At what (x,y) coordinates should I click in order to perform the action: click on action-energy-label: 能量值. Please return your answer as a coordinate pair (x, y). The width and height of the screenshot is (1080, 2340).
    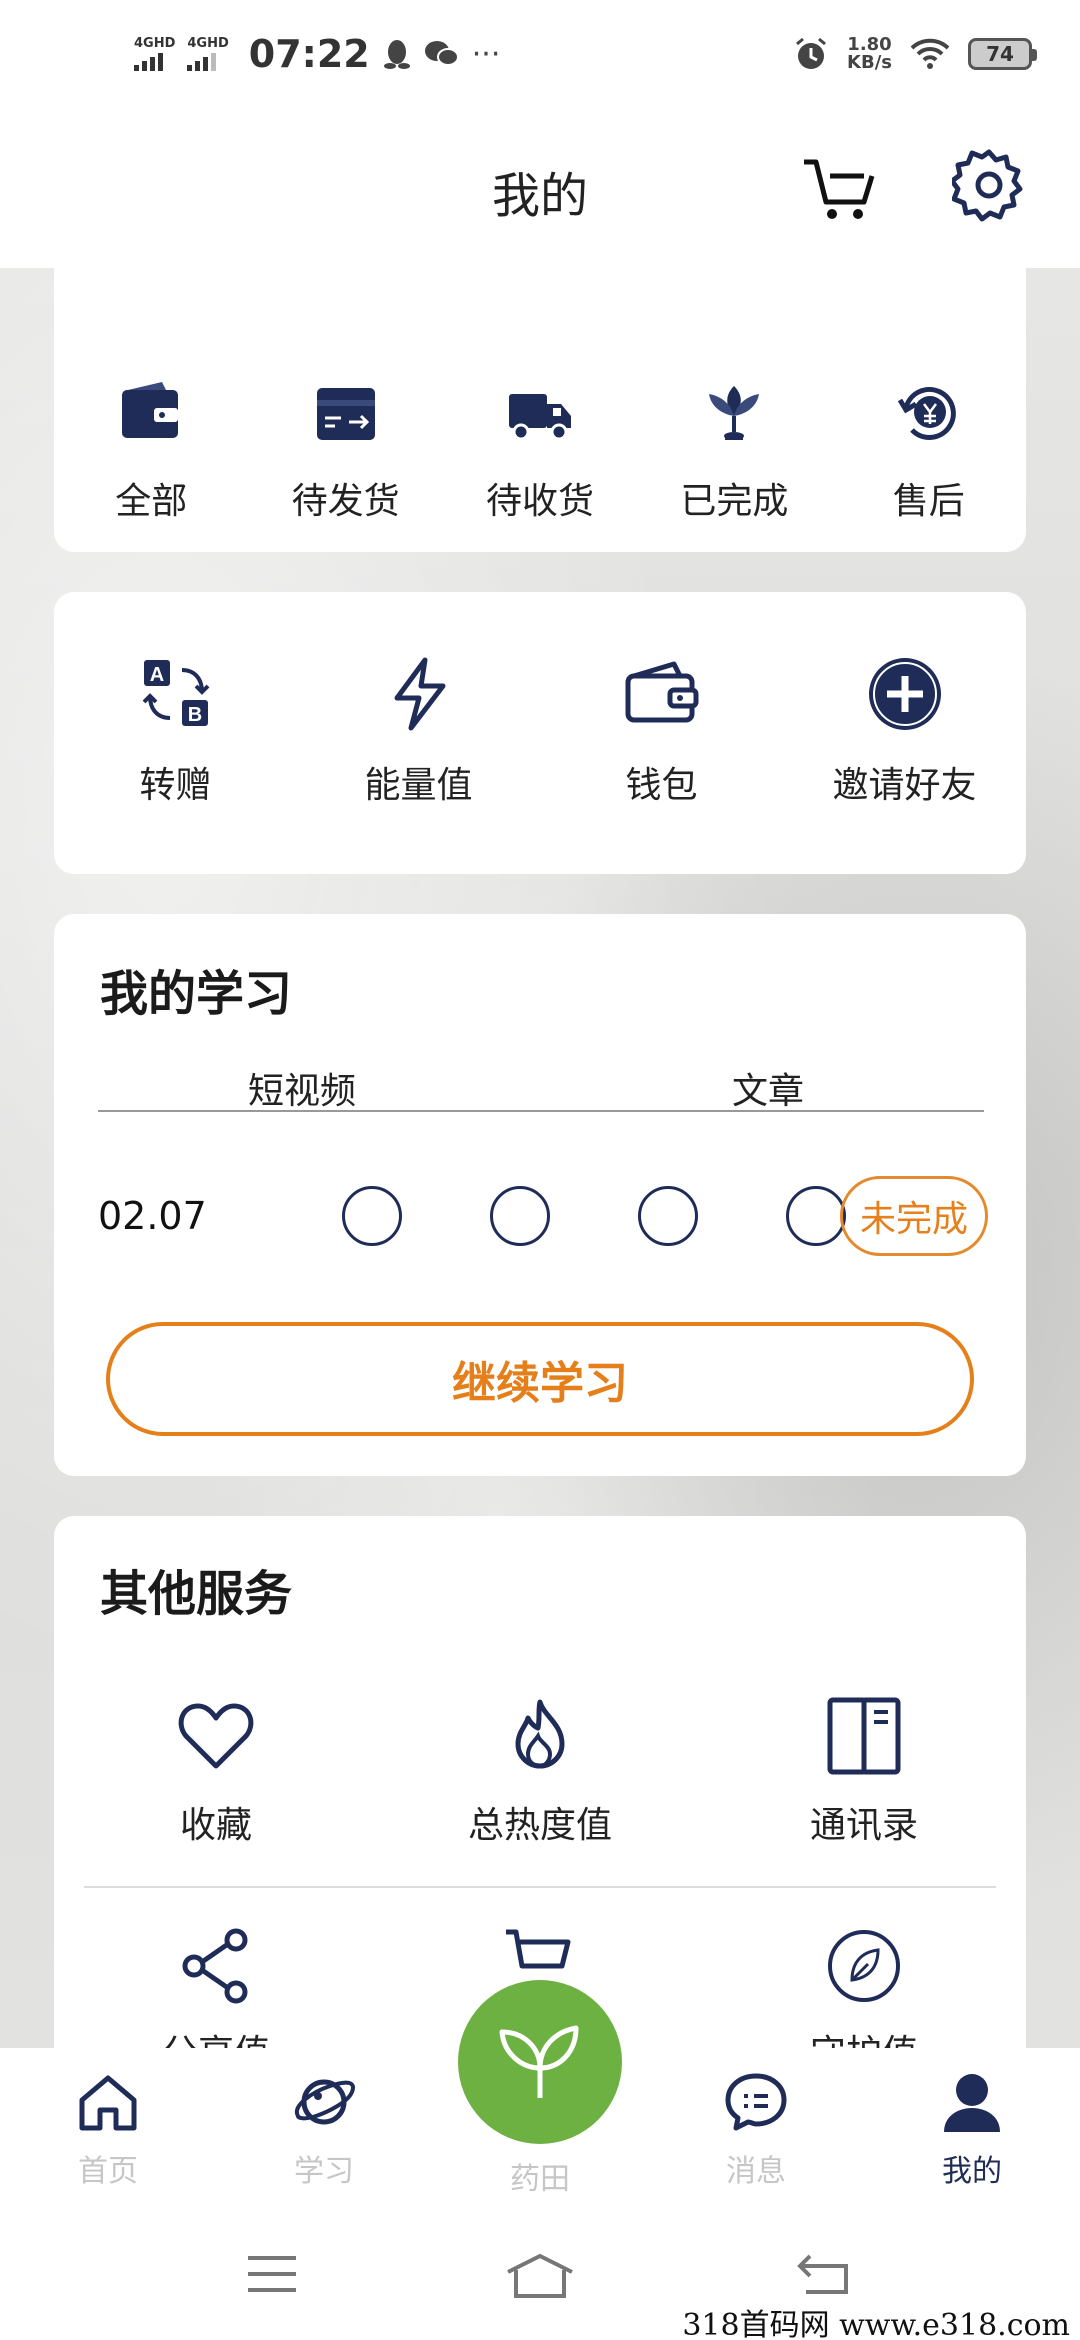
    Looking at the image, I should click on (418, 785).